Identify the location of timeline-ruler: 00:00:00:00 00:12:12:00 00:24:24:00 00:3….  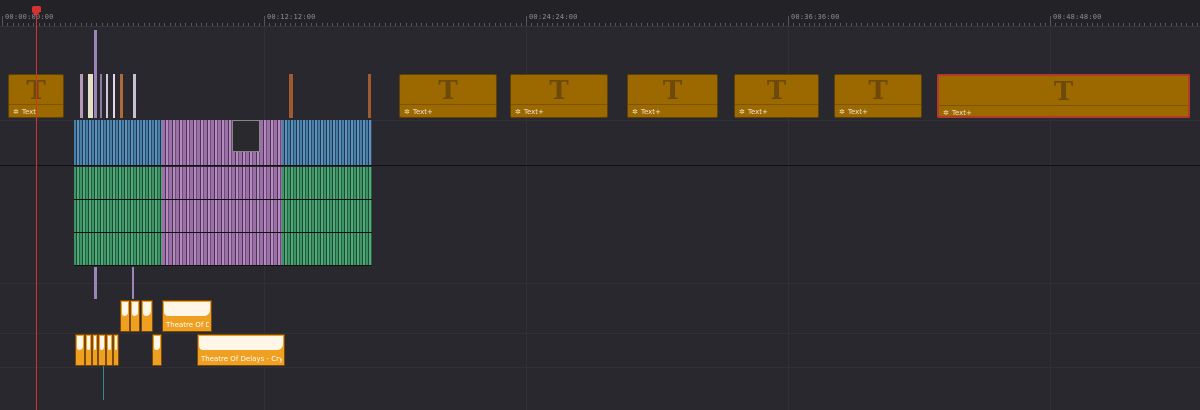
(600, 13).